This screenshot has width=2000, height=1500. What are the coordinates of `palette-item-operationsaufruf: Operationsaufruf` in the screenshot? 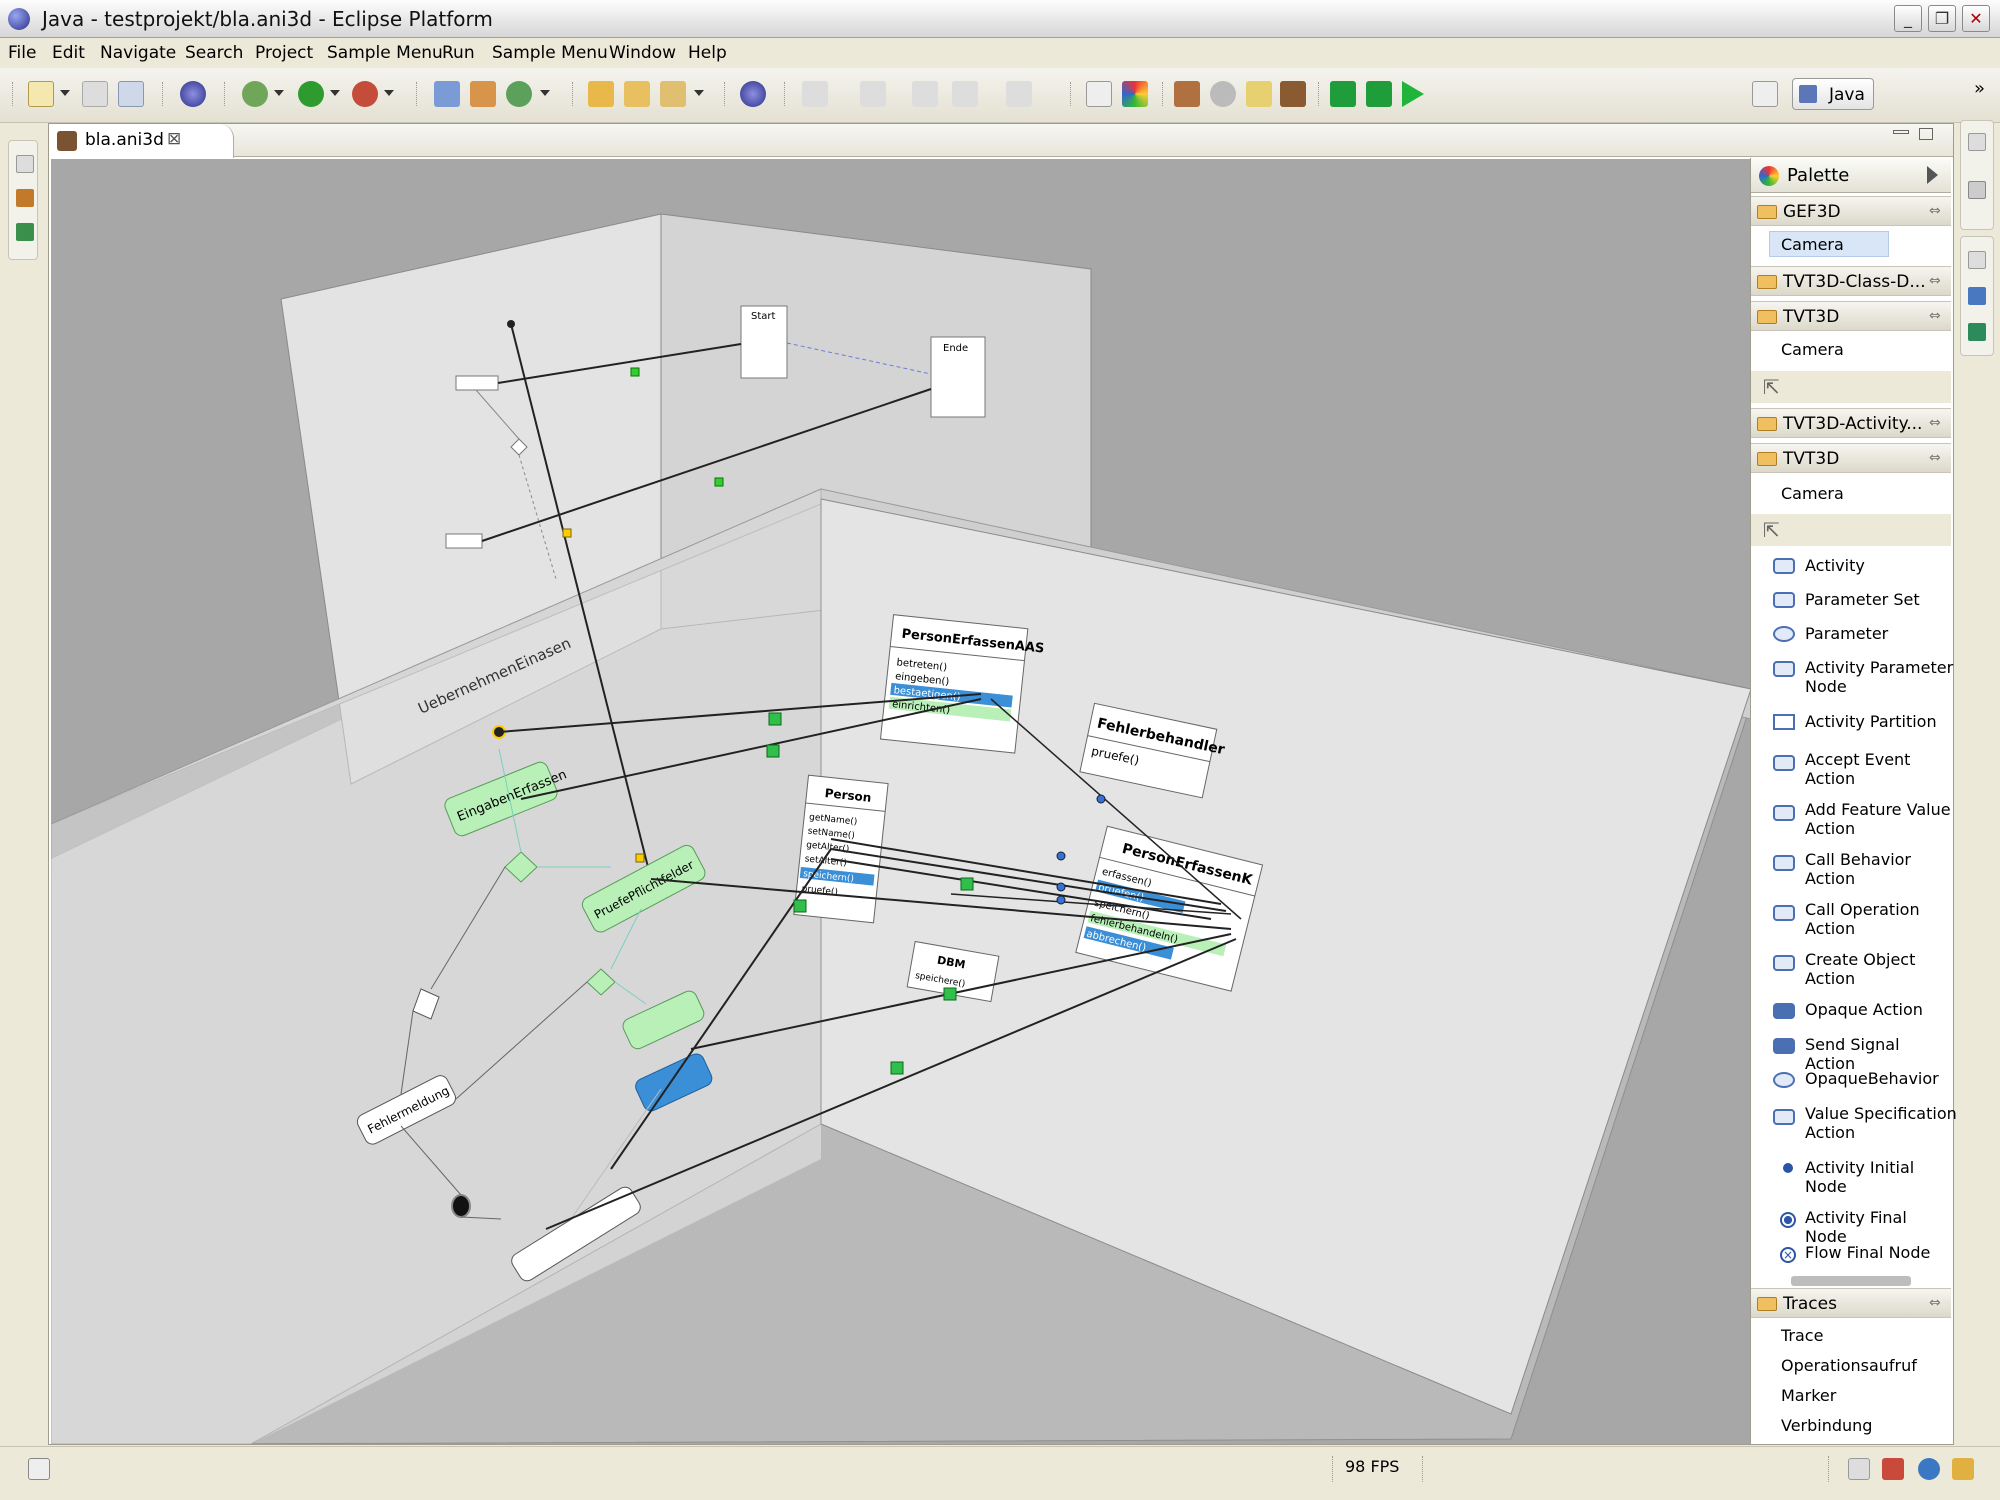 It's located at (1849, 1365).